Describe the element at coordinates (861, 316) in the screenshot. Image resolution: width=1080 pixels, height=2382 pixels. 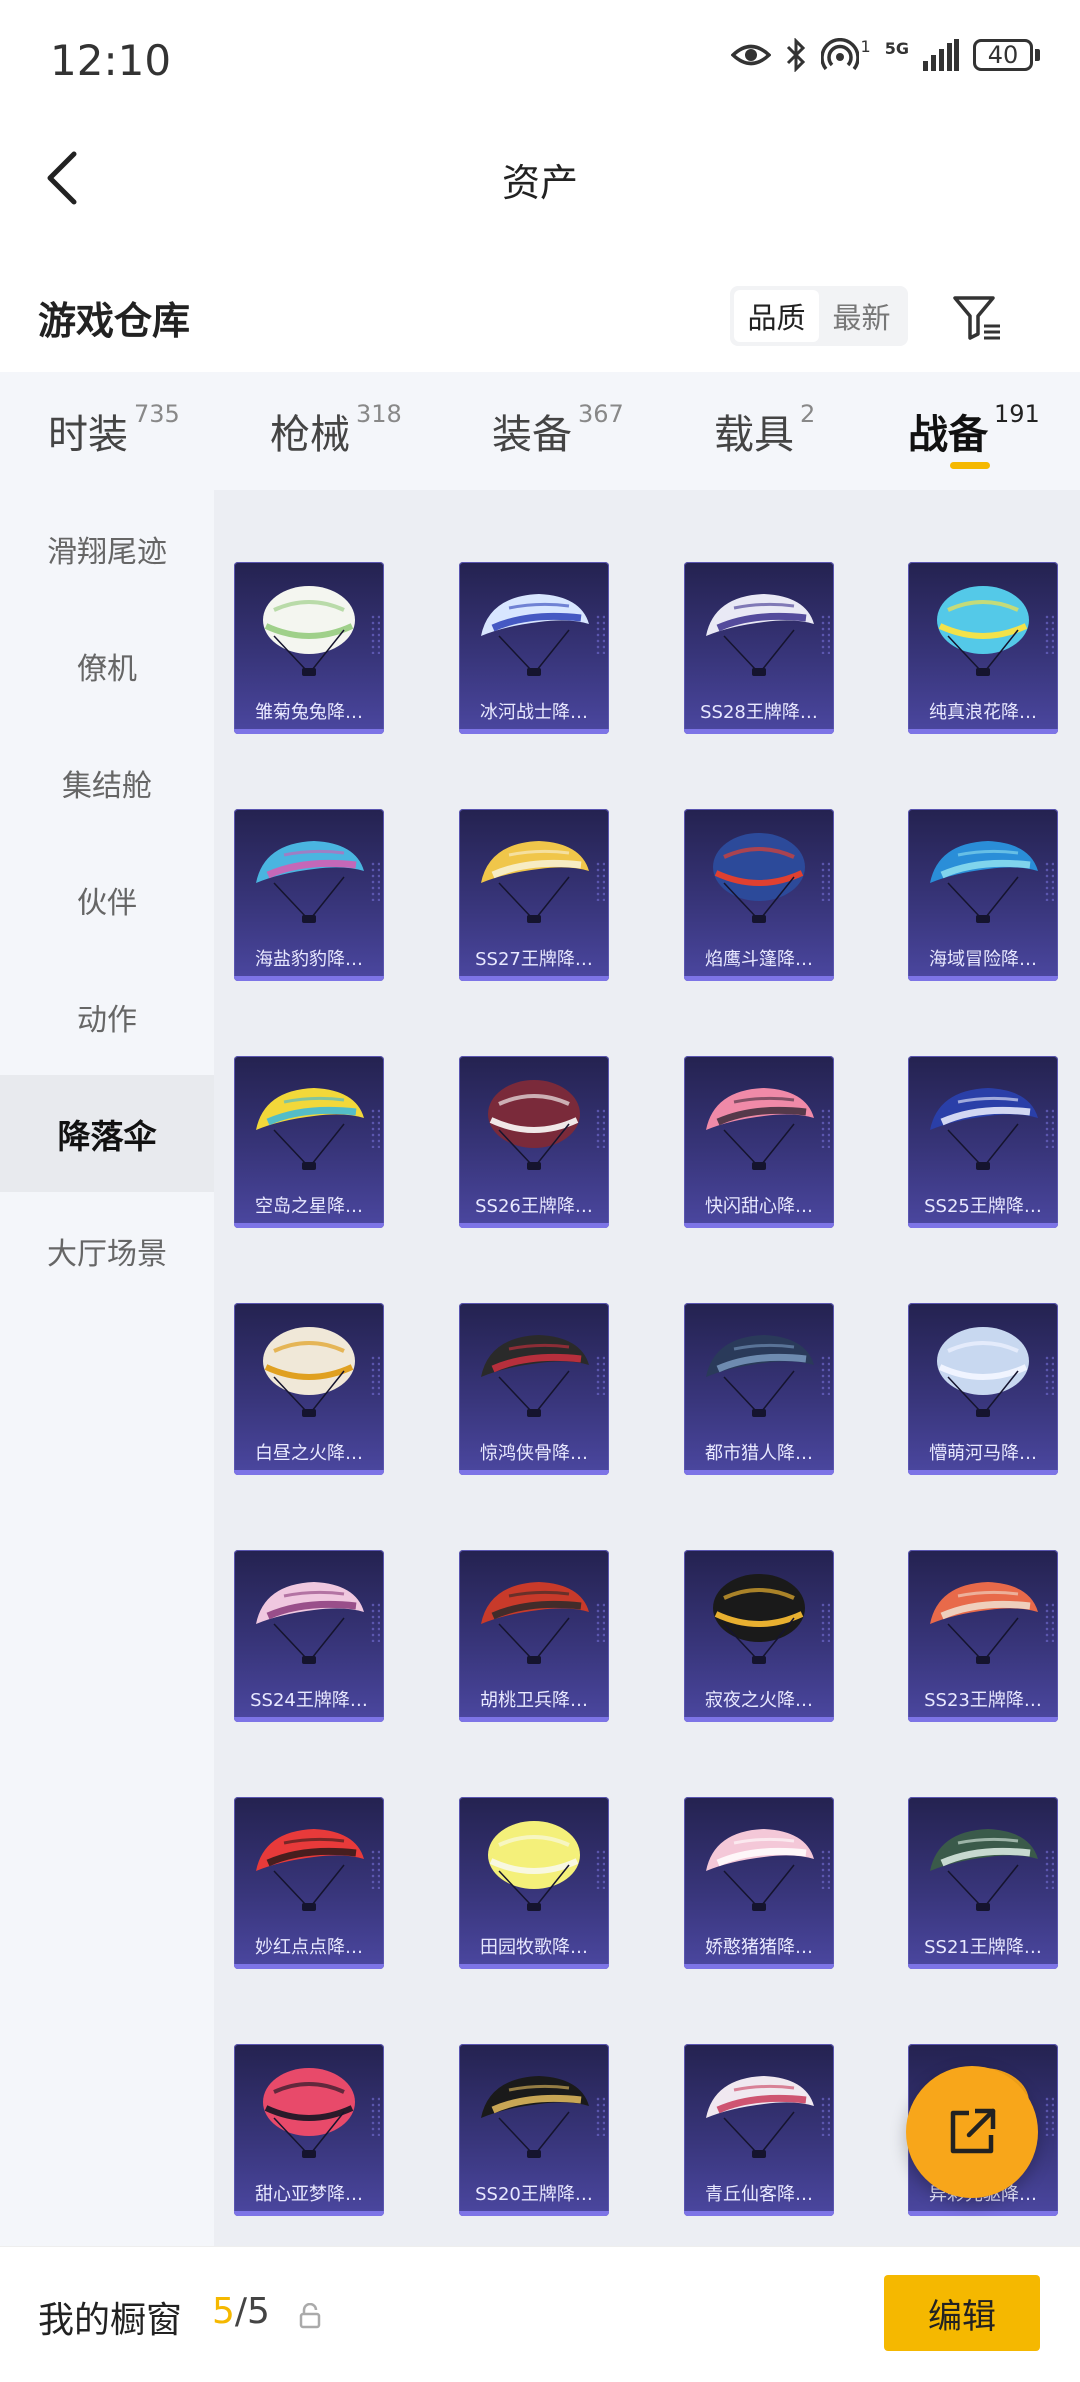
I see `sort-by-newest: 最新` at that location.